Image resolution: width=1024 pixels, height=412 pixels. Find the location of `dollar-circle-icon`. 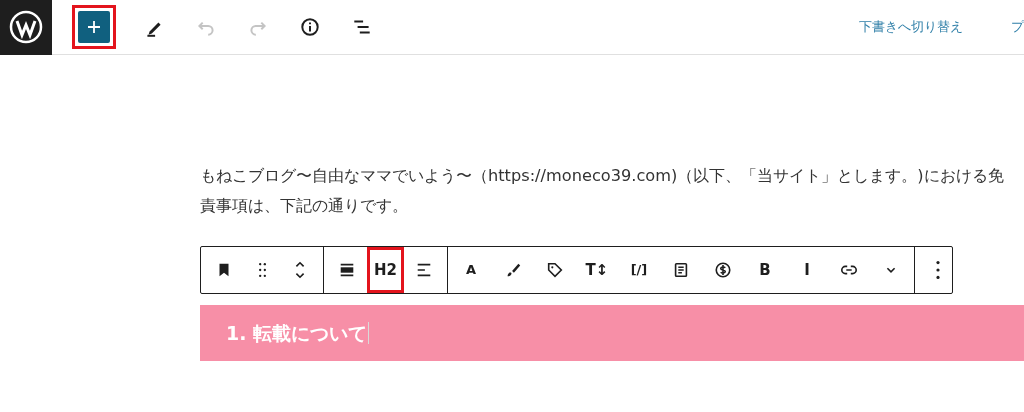

dollar-circle-icon is located at coordinates (723, 270).